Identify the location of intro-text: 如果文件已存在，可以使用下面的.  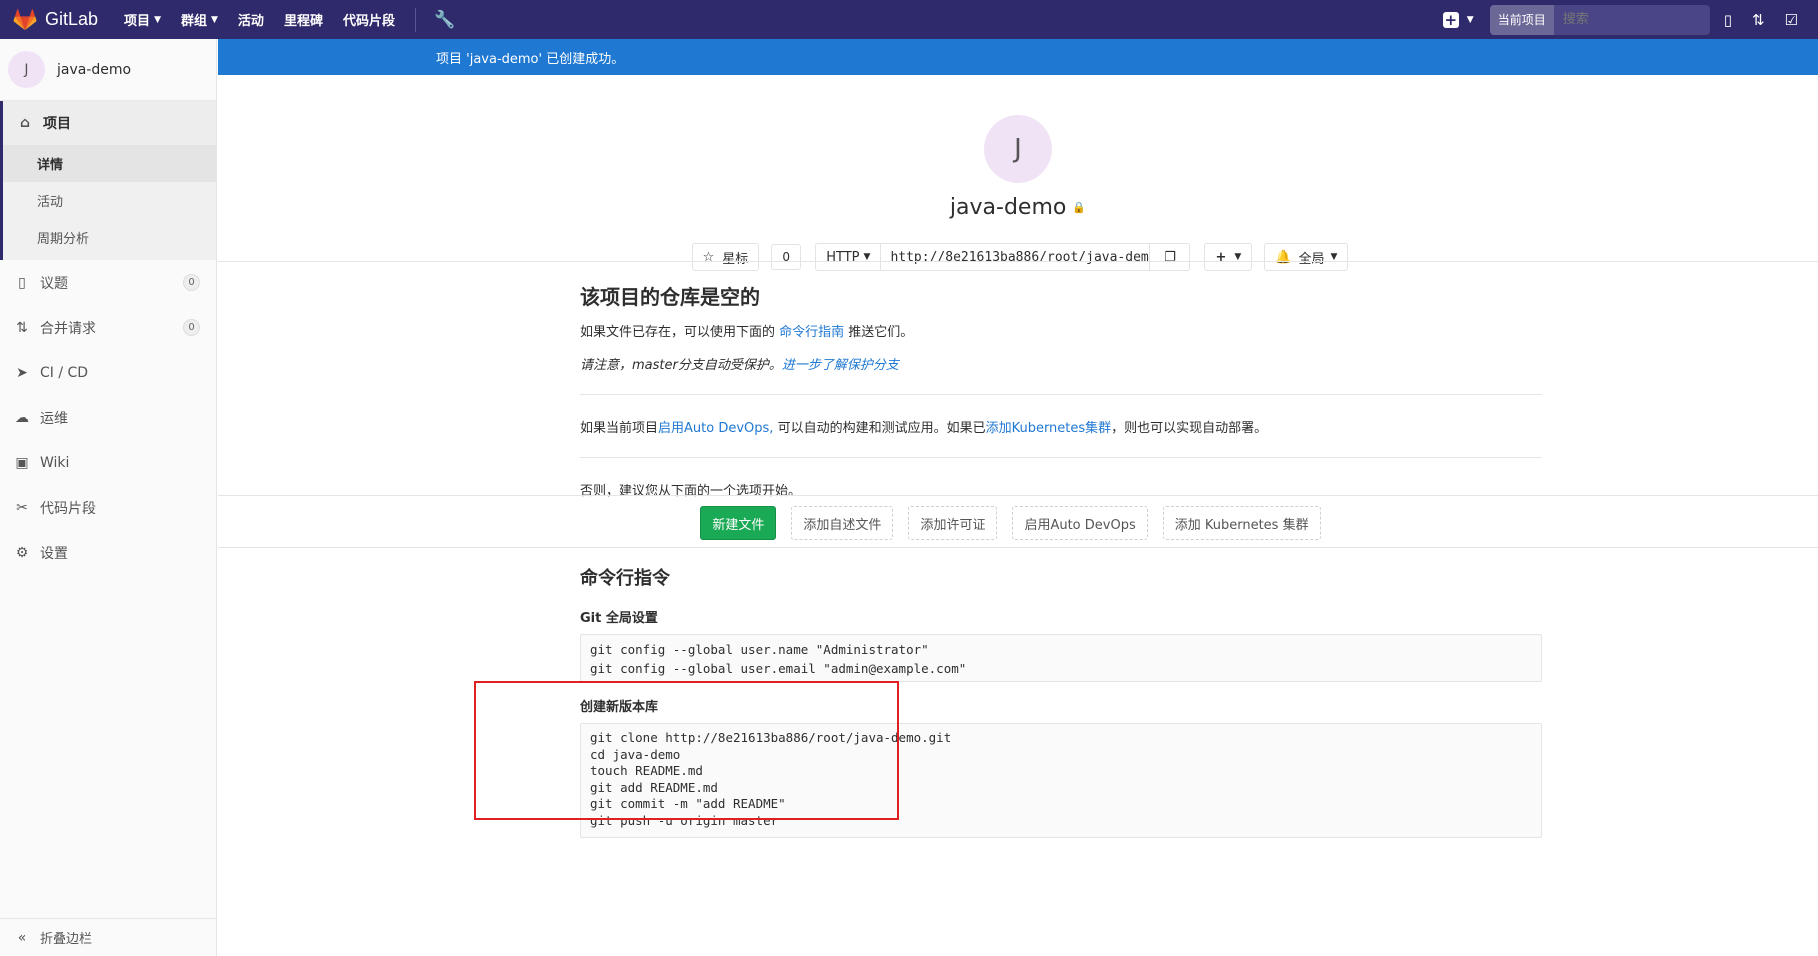
(680, 332).